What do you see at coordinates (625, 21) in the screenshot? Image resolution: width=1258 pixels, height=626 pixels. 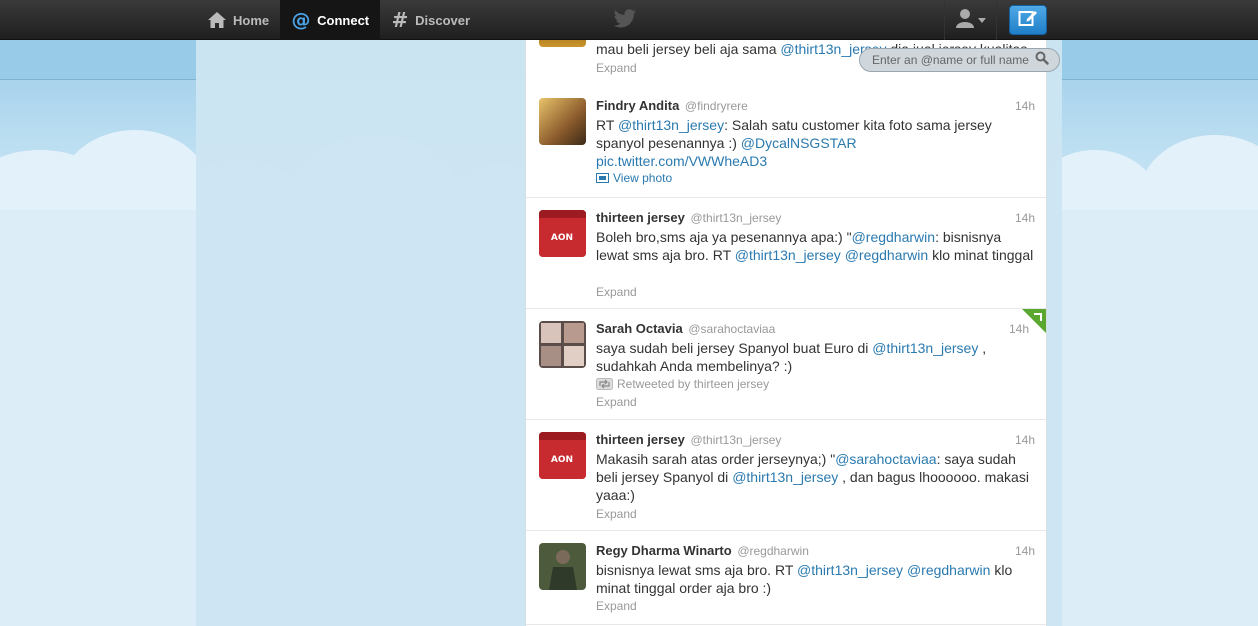 I see `twitter-bird-icon` at bounding box center [625, 21].